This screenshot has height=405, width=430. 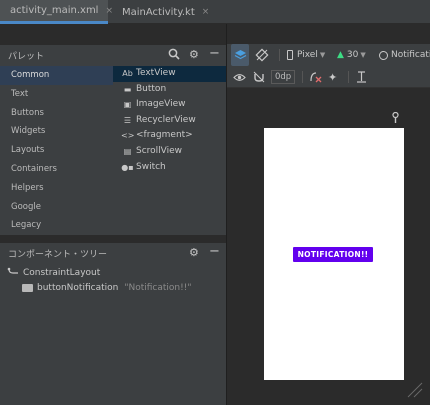 What do you see at coordinates (127, 151) in the screenshot?
I see `scrollview-icon: ▤` at bounding box center [127, 151].